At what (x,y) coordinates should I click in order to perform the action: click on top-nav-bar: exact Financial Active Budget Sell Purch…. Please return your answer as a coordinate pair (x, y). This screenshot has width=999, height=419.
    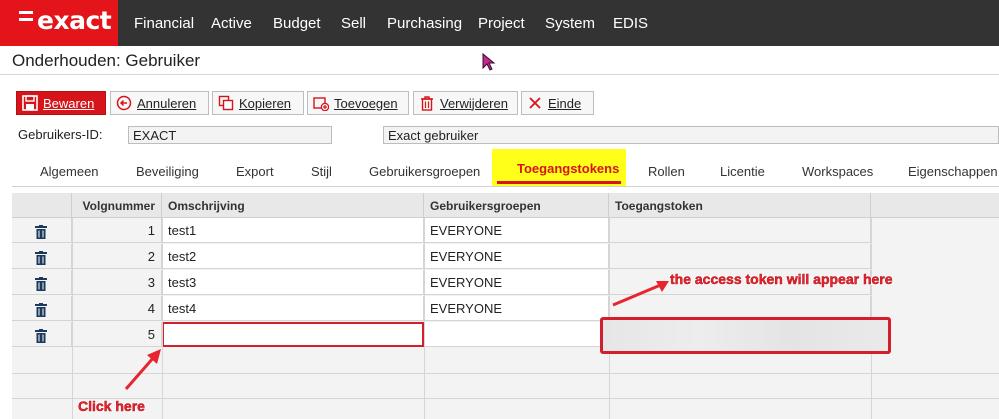
    Looking at the image, I should click on (499, 23).